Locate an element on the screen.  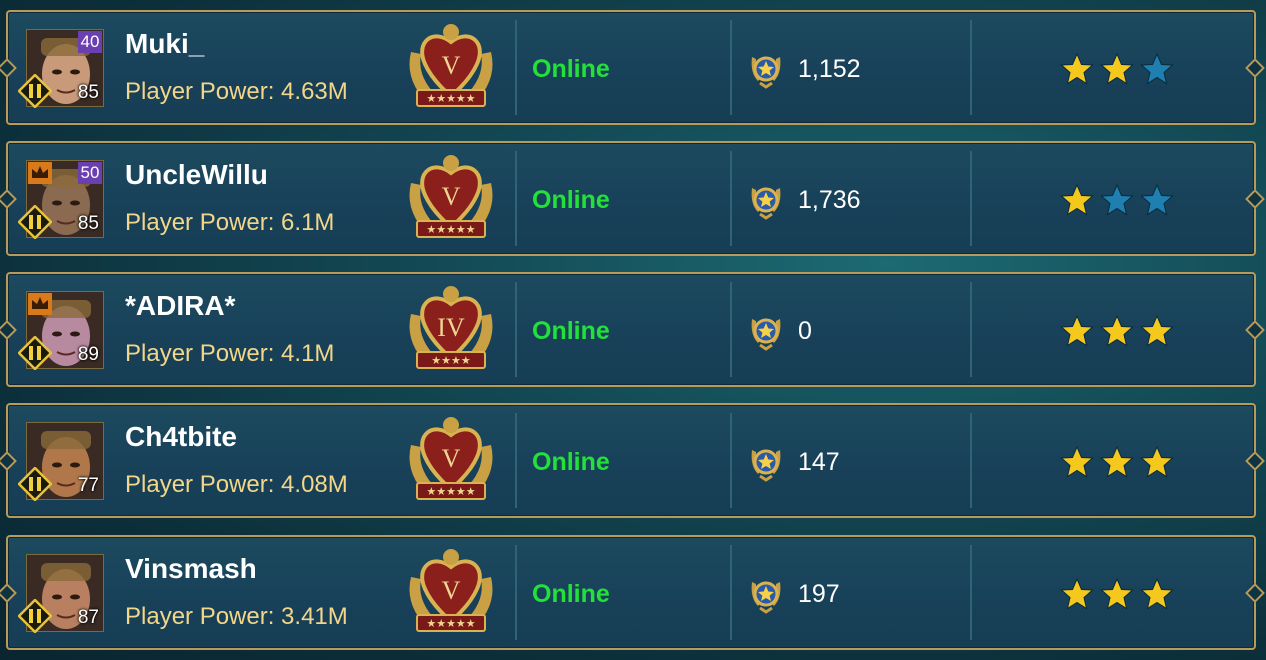
member-score: 1,152 is located at coordinates (829, 69).